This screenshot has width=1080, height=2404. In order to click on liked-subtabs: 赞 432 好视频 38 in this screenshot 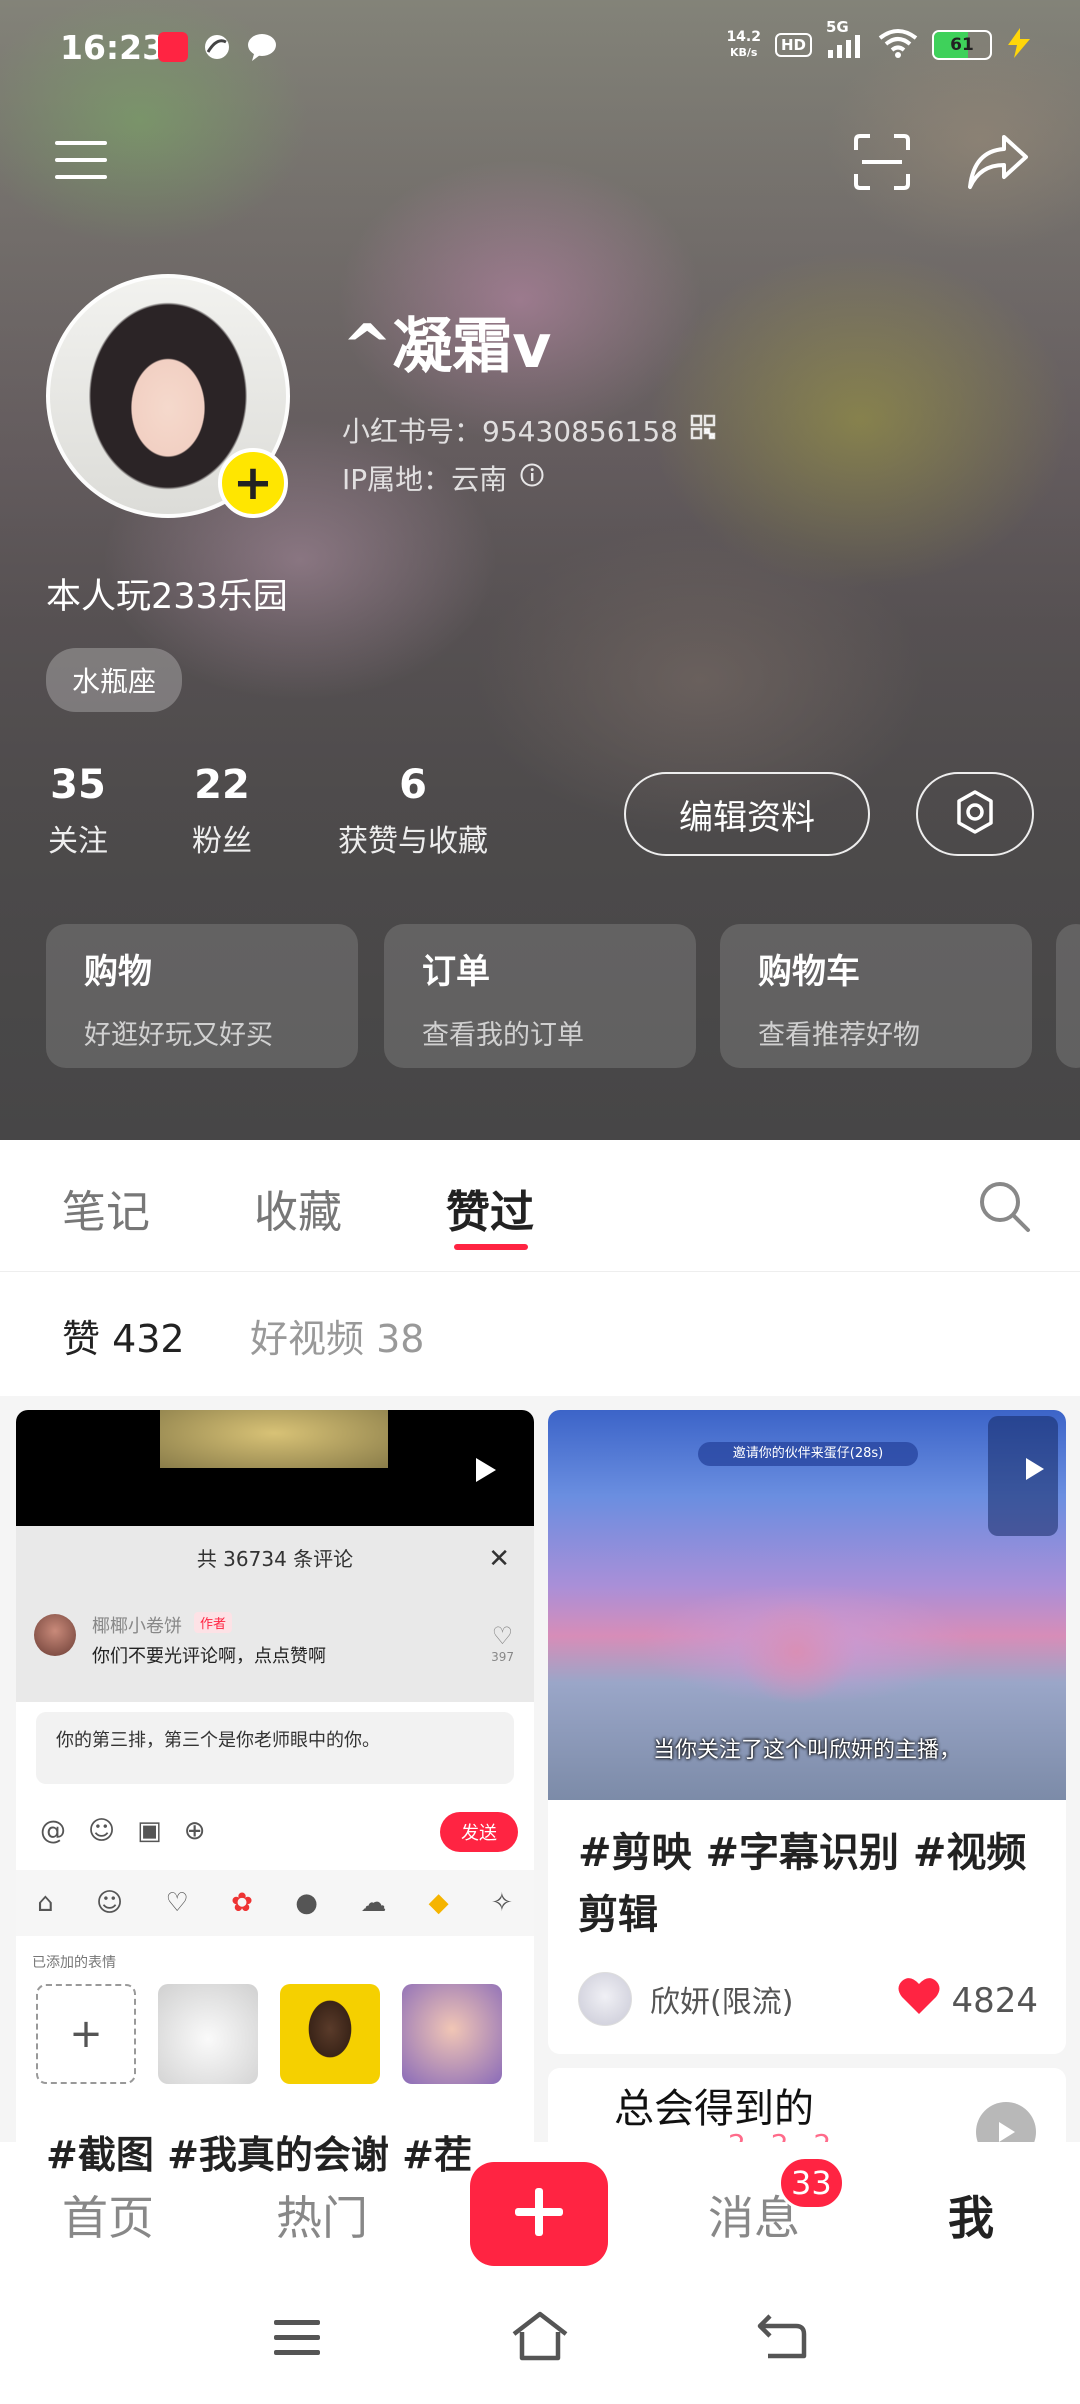, I will do `click(540, 1334)`.